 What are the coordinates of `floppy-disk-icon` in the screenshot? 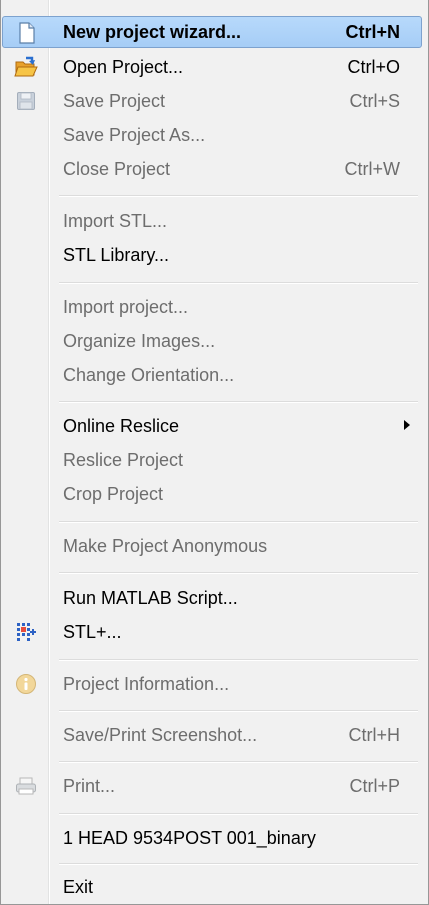 It's located at (26, 101).